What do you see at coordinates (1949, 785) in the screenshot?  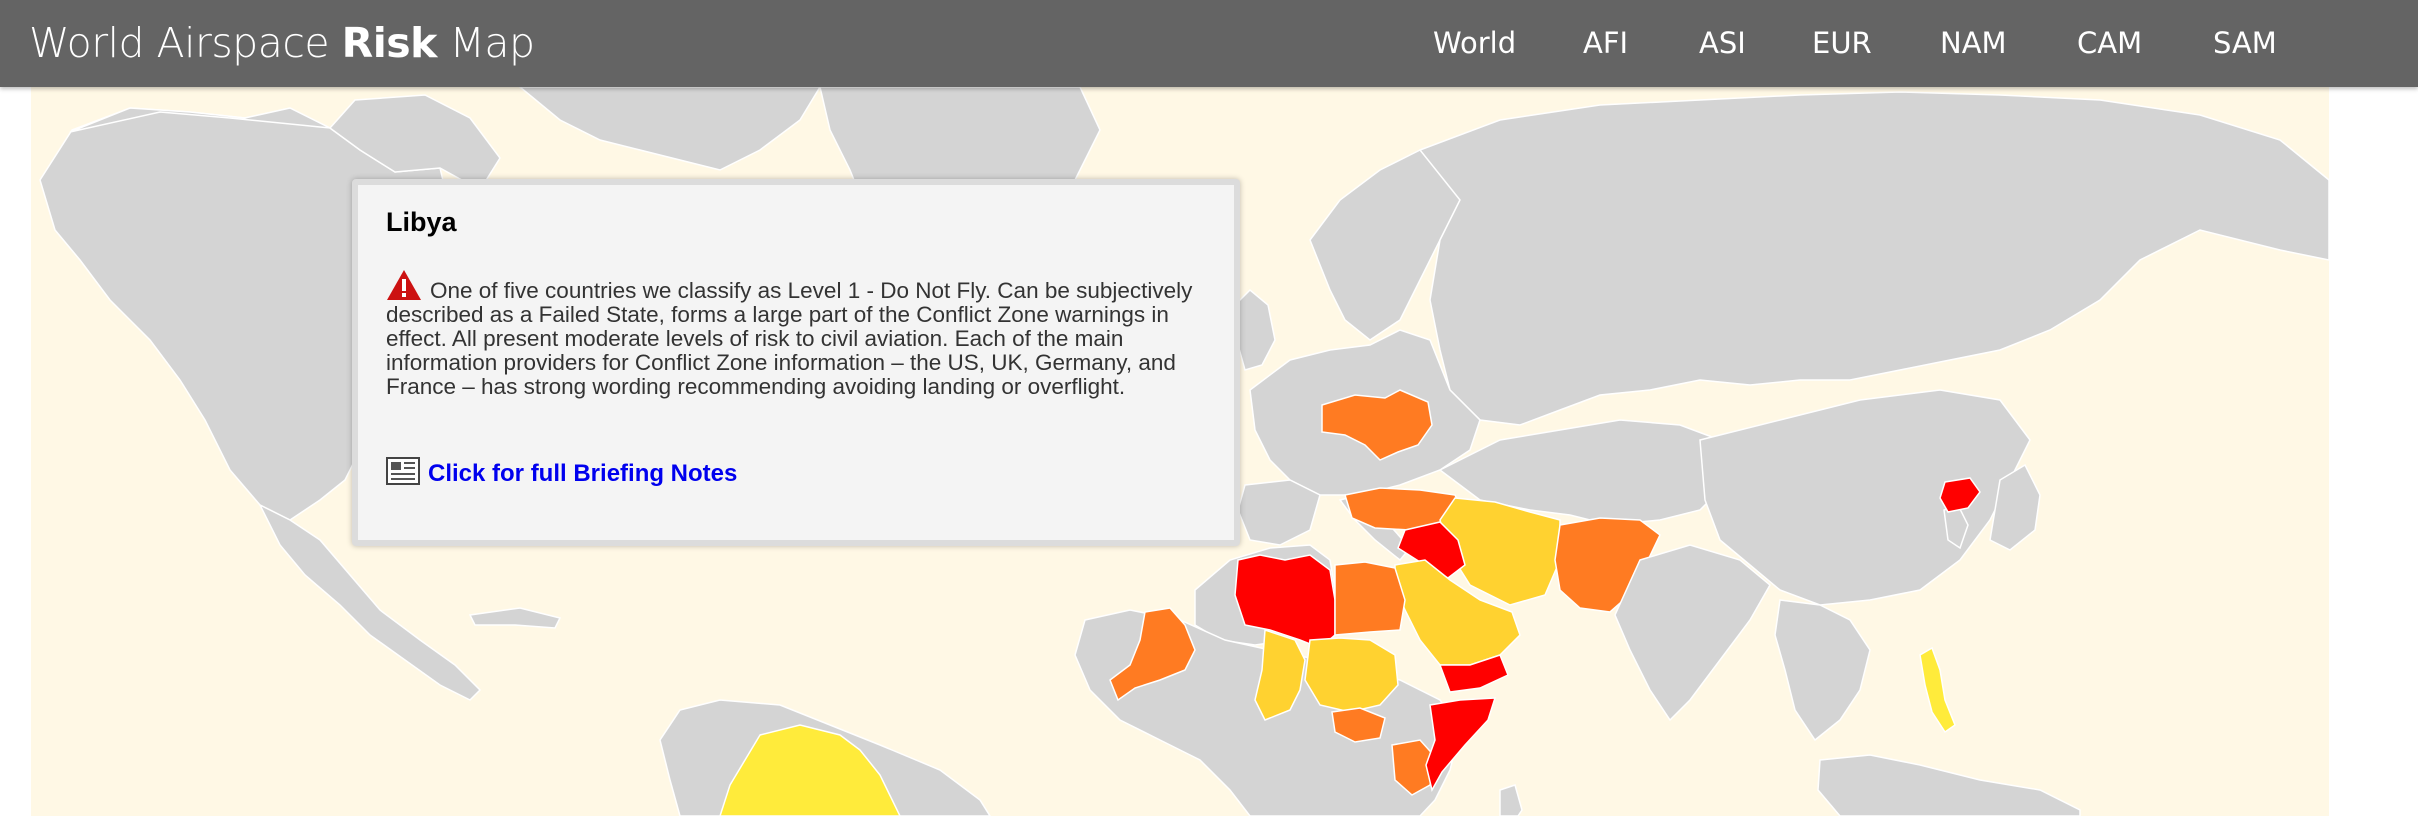 I see `indonesia` at bounding box center [1949, 785].